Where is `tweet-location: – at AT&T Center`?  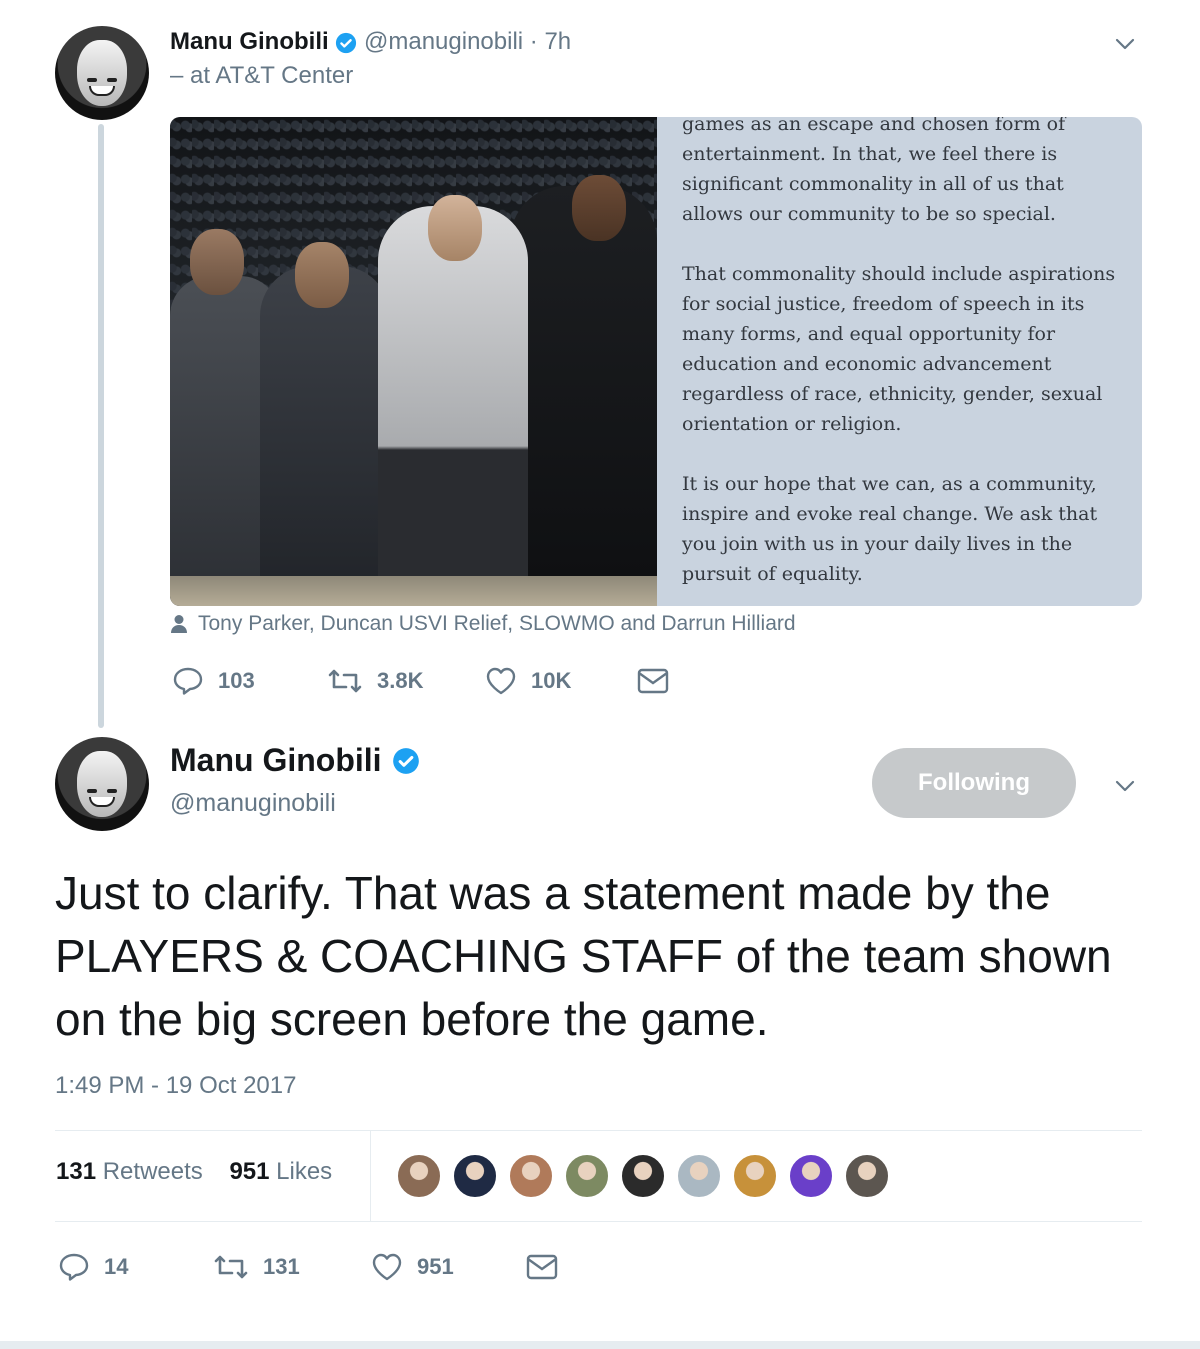 tweet-location: – at AT&T Center is located at coordinates (261, 76).